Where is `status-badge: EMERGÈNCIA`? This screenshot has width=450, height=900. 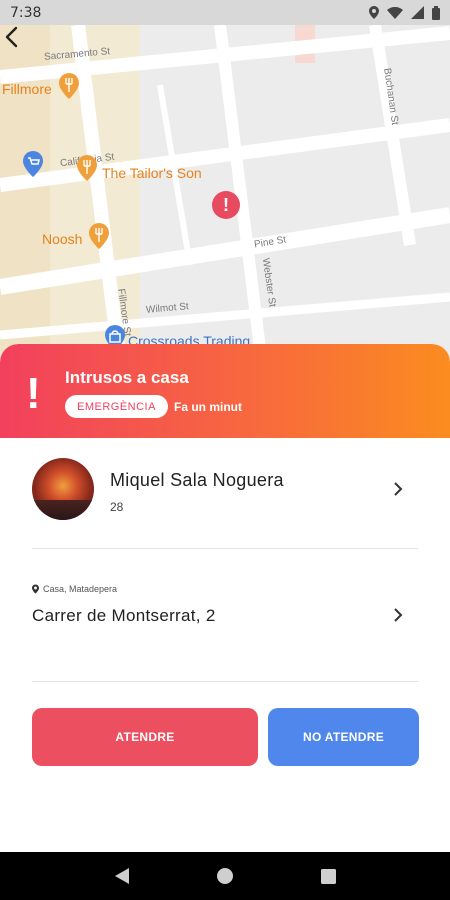
status-badge: EMERGÈNCIA is located at coordinates (116, 406).